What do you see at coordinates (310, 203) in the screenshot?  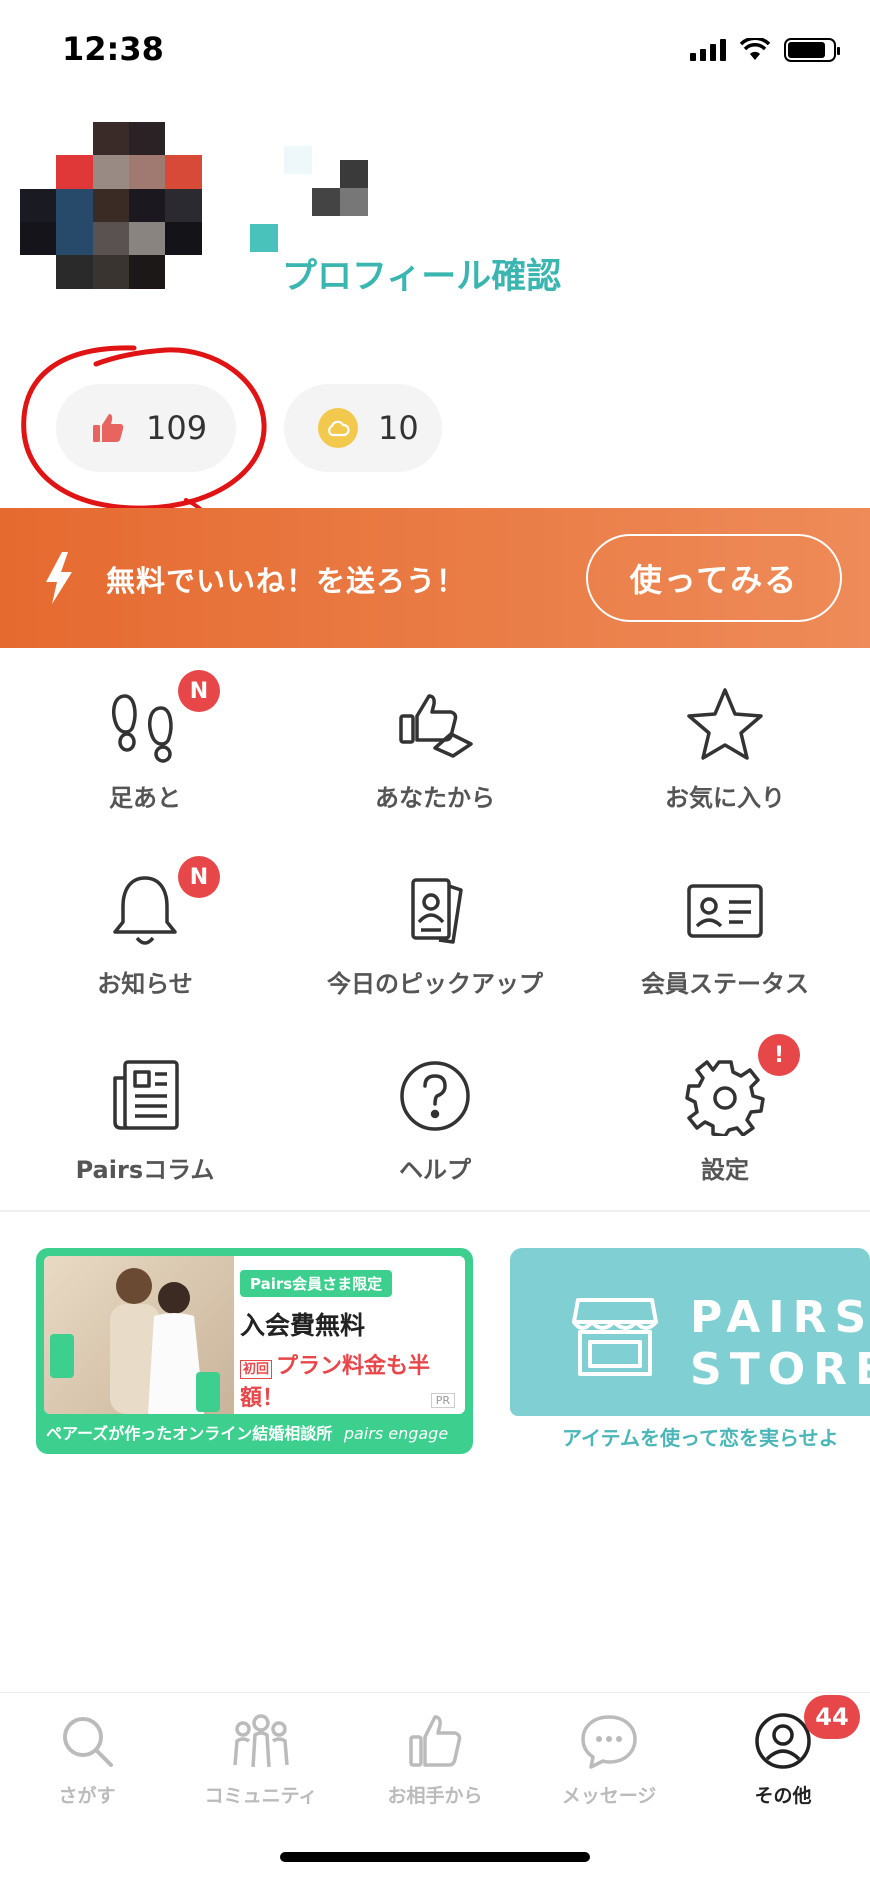 I see `username-mosaic` at bounding box center [310, 203].